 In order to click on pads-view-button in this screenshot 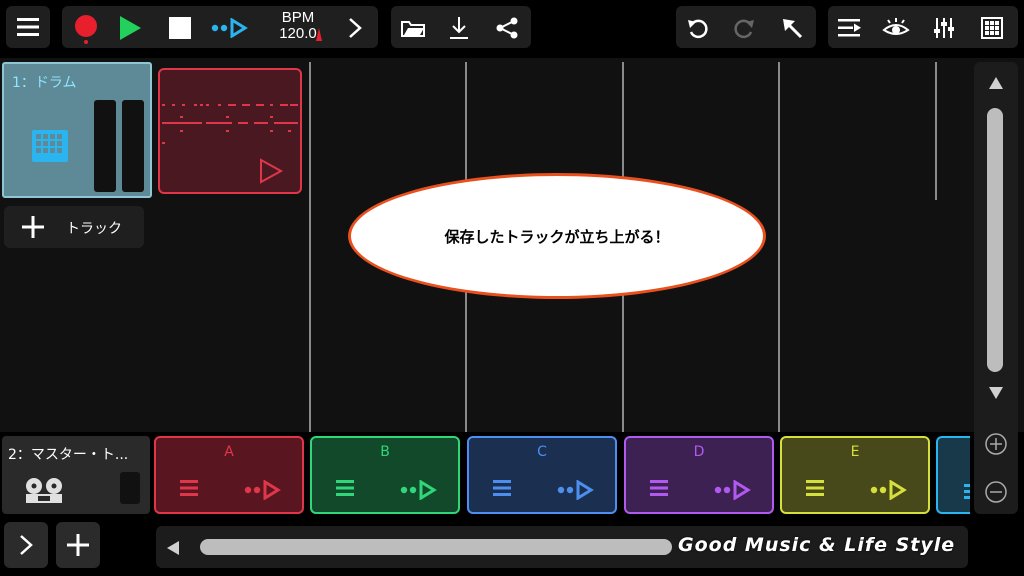, I will do `click(992, 28)`.